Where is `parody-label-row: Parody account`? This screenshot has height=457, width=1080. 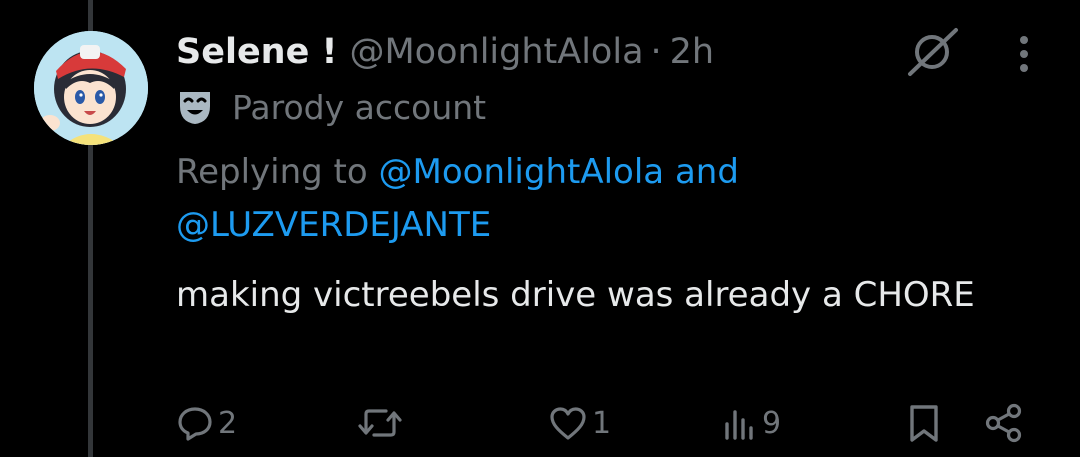
parody-label-row: Parody account is located at coordinates (331, 107).